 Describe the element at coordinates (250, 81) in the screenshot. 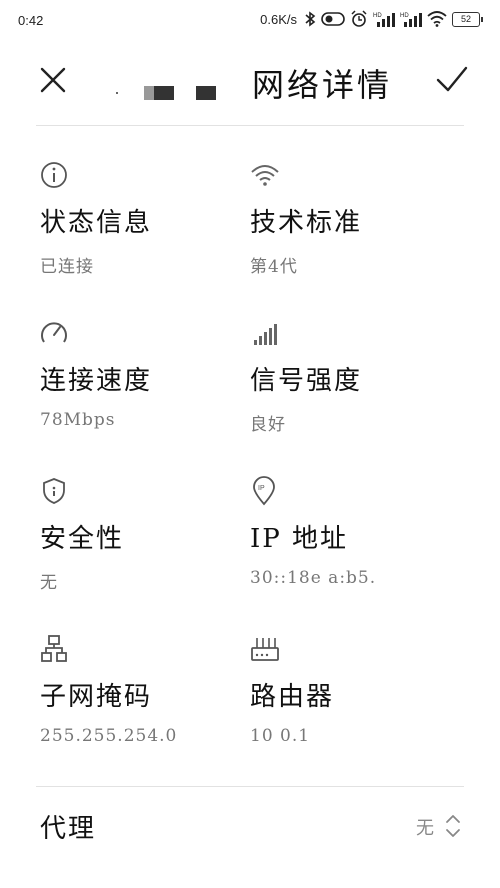

I see `title-bar: 网络详情` at that location.